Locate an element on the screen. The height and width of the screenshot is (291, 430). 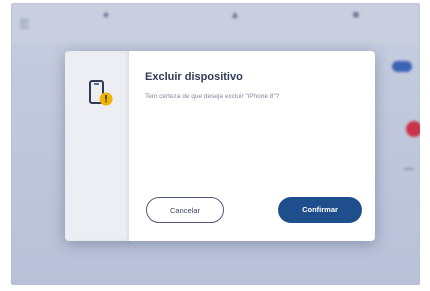
cancel-button: Cancelar is located at coordinates (185, 210).